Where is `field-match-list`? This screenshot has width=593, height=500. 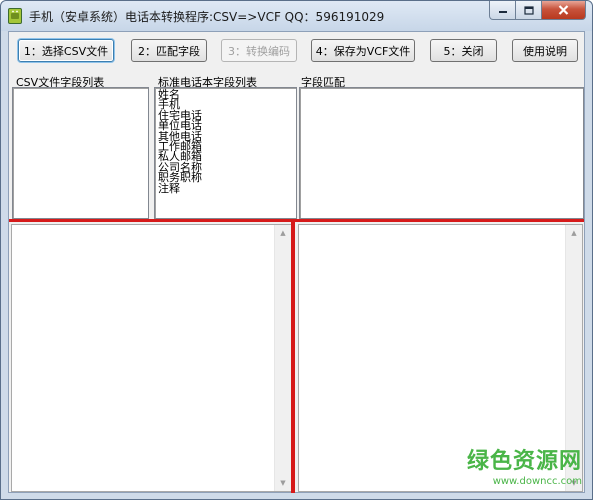 field-match-list is located at coordinates (441, 153).